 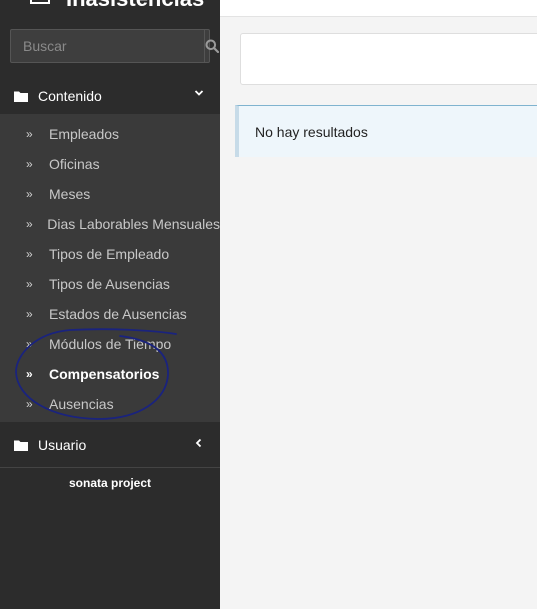 I want to click on search-button, so click(x=211, y=46).